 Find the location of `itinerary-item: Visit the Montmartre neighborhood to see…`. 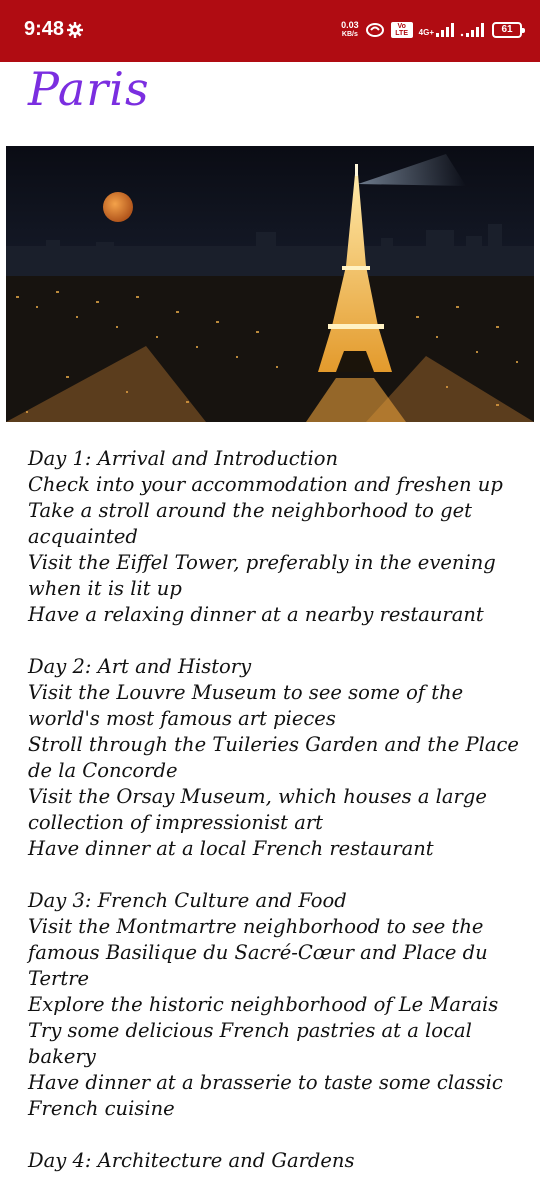

itinerary-item: Visit the Montmartre neighborhood to see… is located at coordinates (258, 952).